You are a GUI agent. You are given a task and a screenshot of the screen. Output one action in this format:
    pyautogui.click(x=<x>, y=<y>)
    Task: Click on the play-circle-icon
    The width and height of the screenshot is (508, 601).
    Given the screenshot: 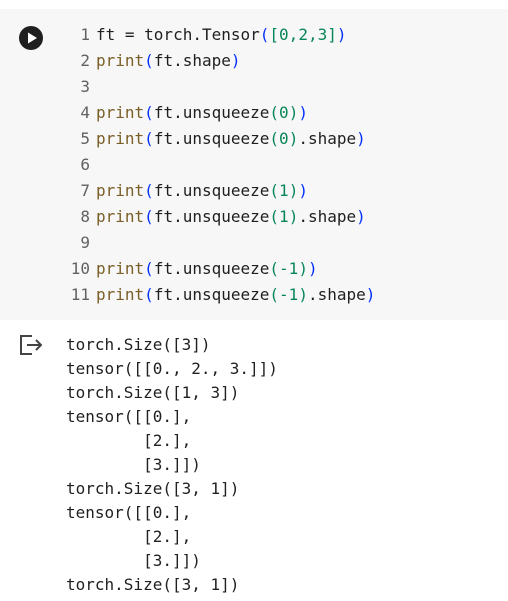 What is the action you would take?
    pyautogui.click(x=32, y=38)
    